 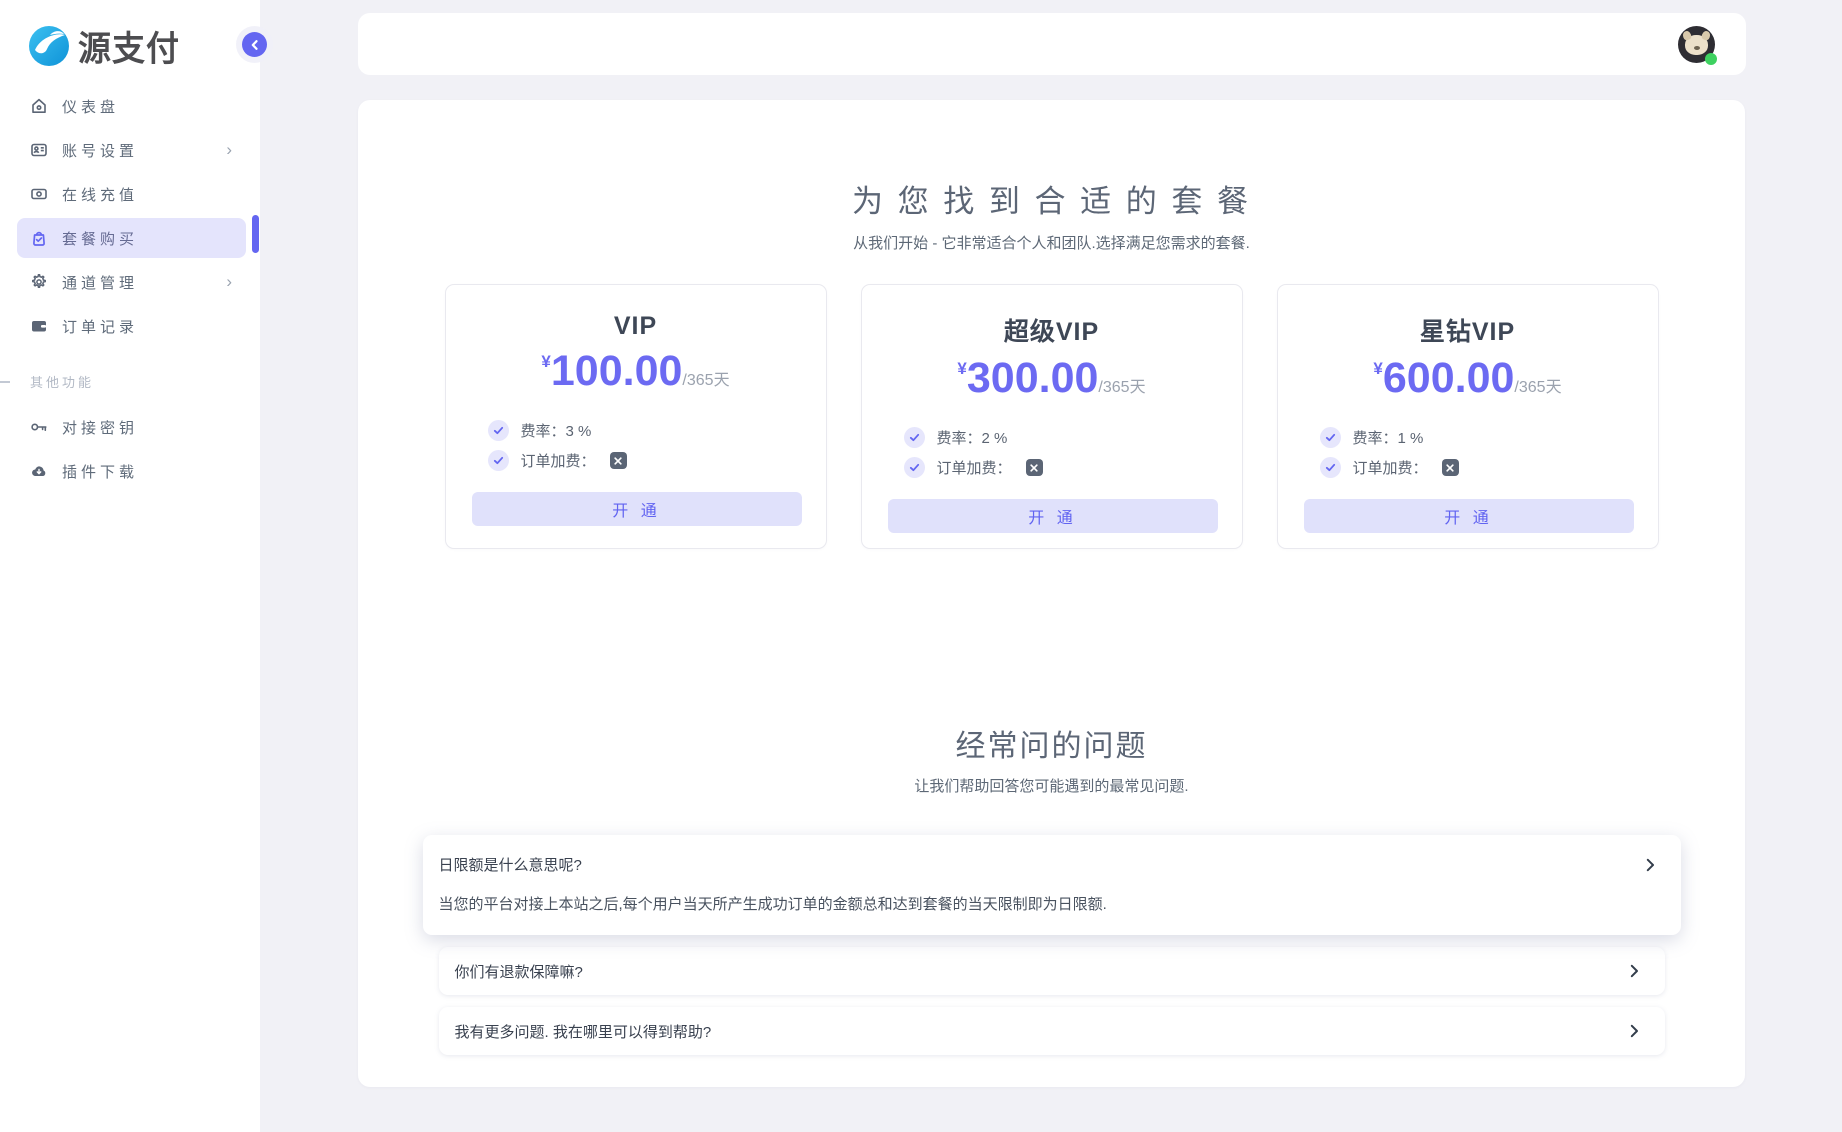 I want to click on plan-price: ¥600.00/365天, so click(x=1468, y=378).